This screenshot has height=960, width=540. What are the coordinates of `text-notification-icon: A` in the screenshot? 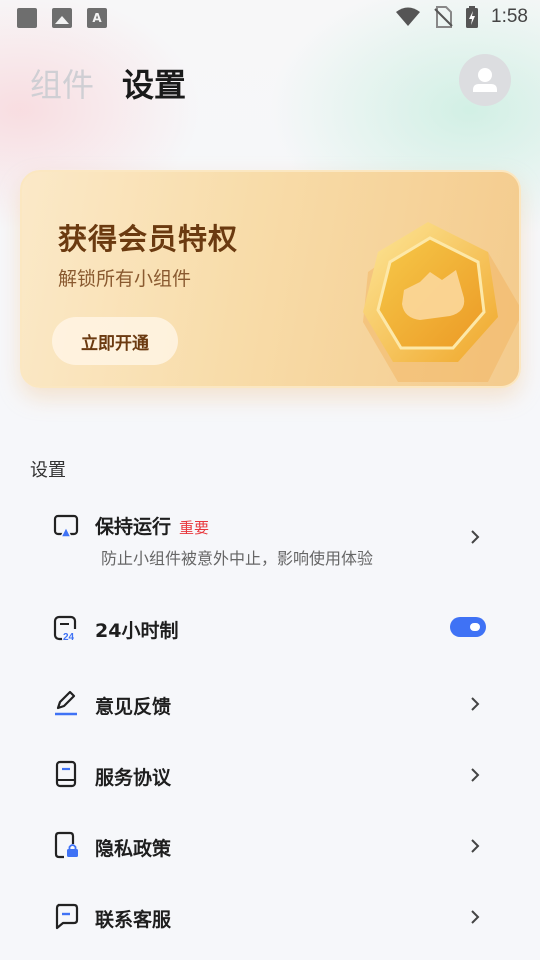 It's located at (97, 18).